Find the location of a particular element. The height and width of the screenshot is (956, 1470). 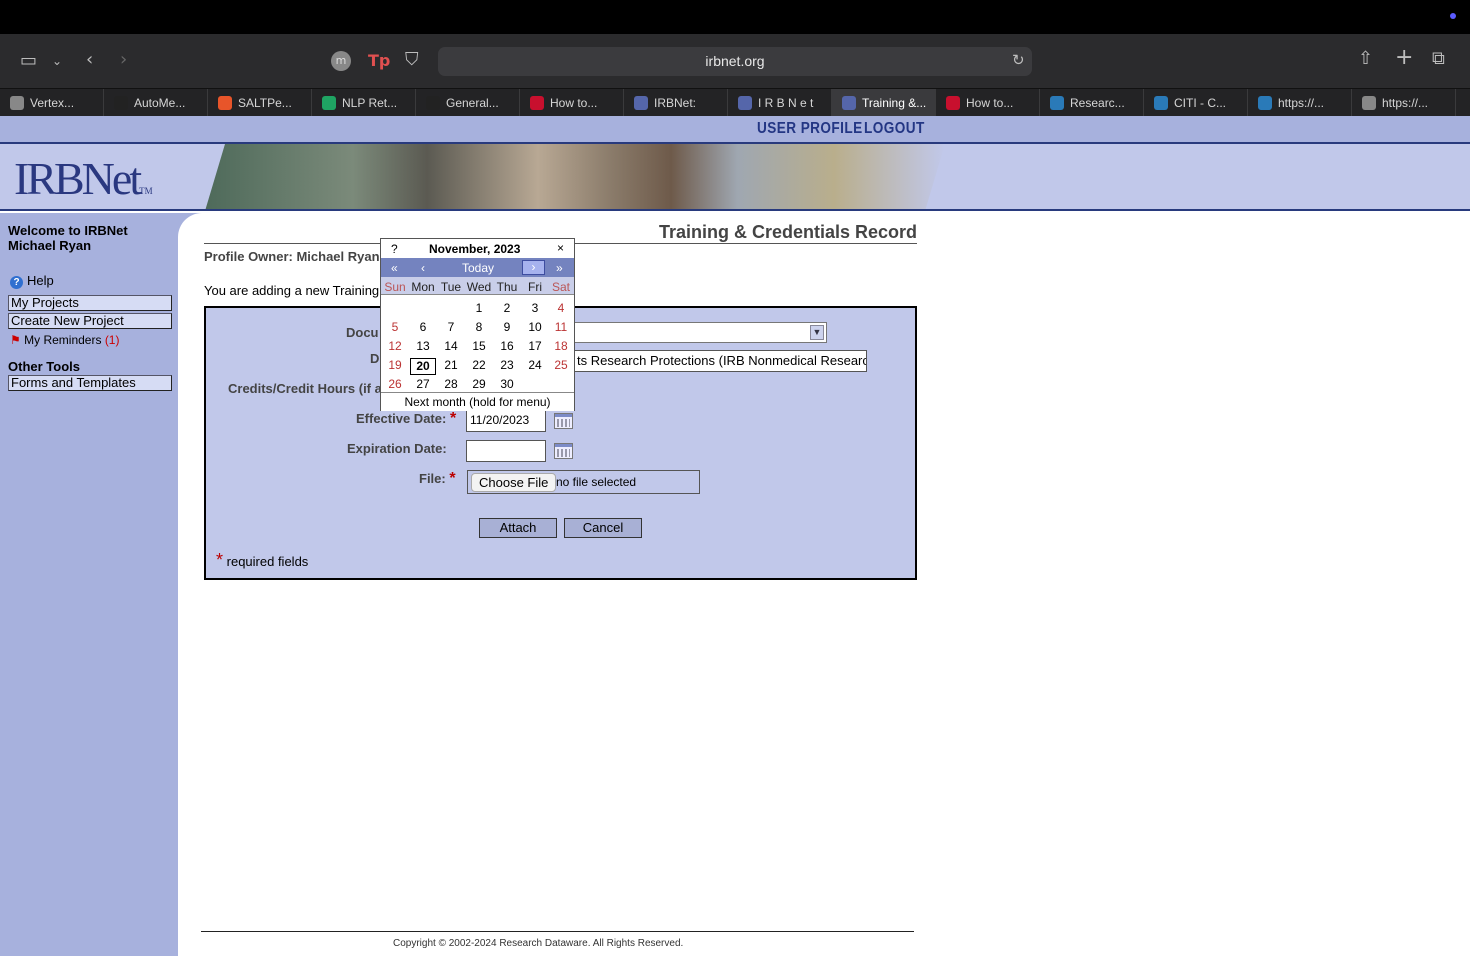

calendar-day: 22 is located at coordinates (479, 365).